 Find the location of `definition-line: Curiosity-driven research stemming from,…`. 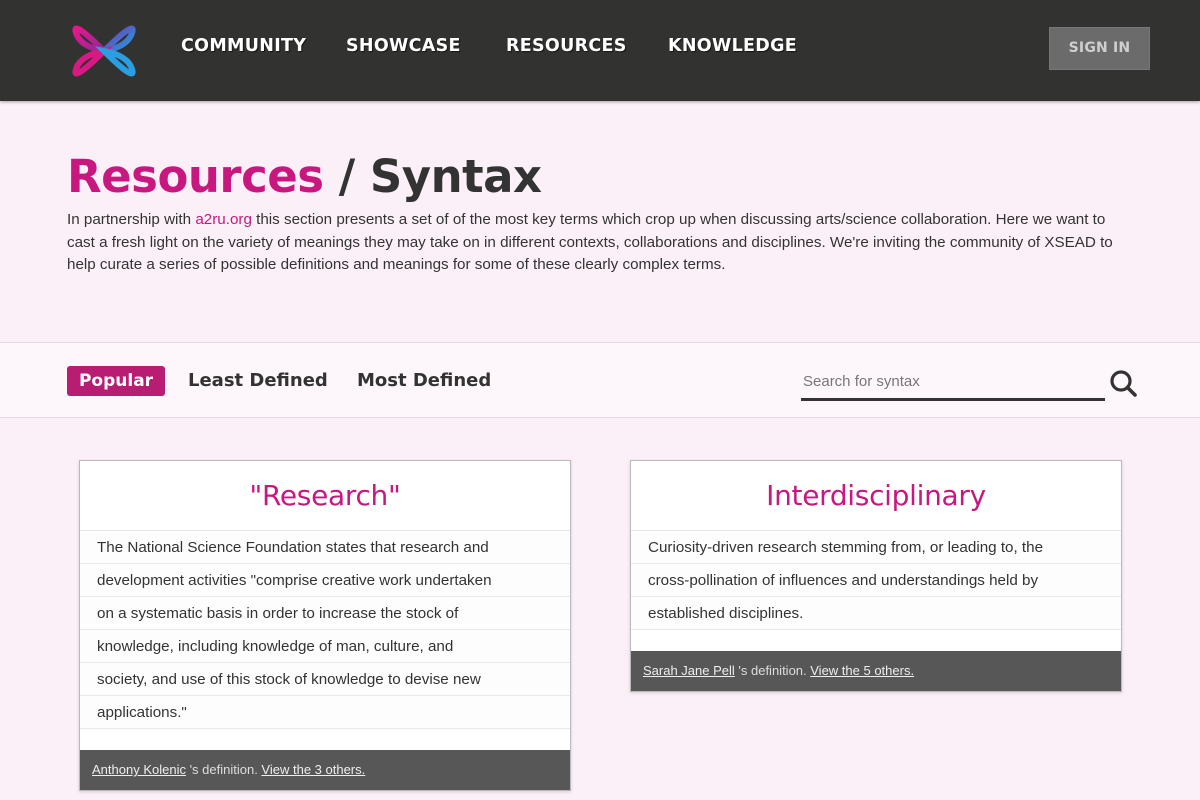

definition-line: Curiosity-driven research stemming from,… is located at coordinates (876, 547).